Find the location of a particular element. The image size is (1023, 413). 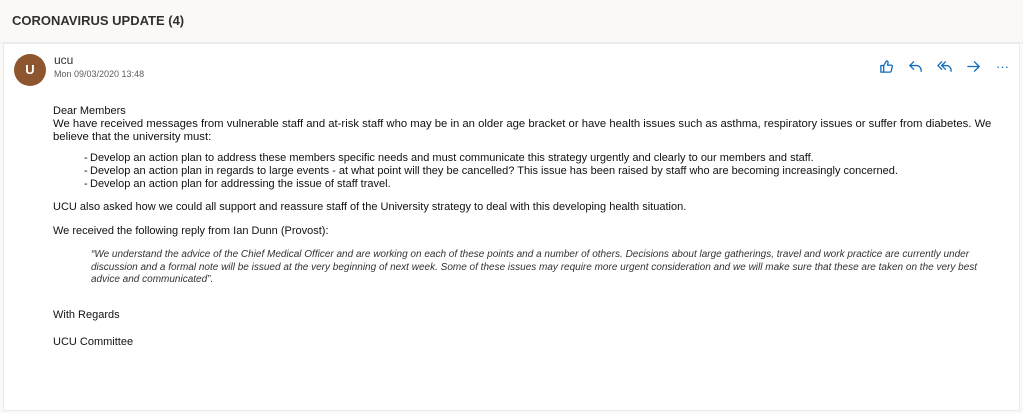

reply-all-icon is located at coordinates (944, 66).